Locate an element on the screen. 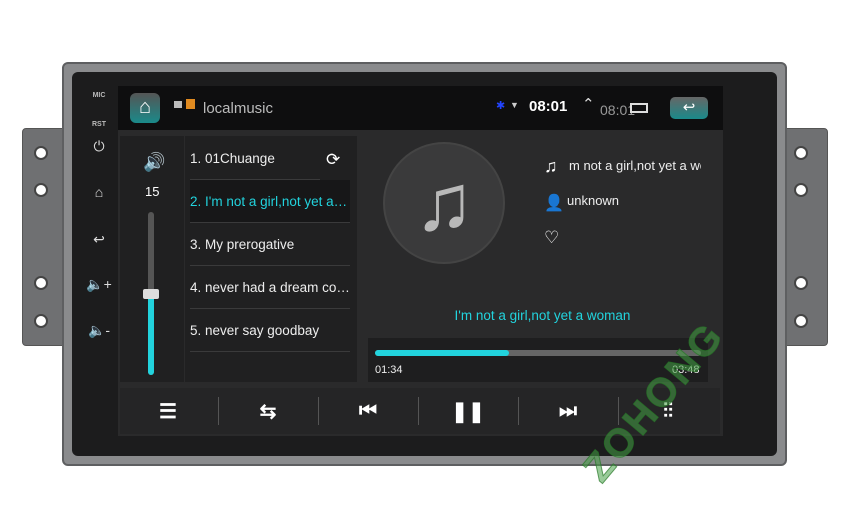  expand-icon: ⌃ is located at coordinates (588, 104).